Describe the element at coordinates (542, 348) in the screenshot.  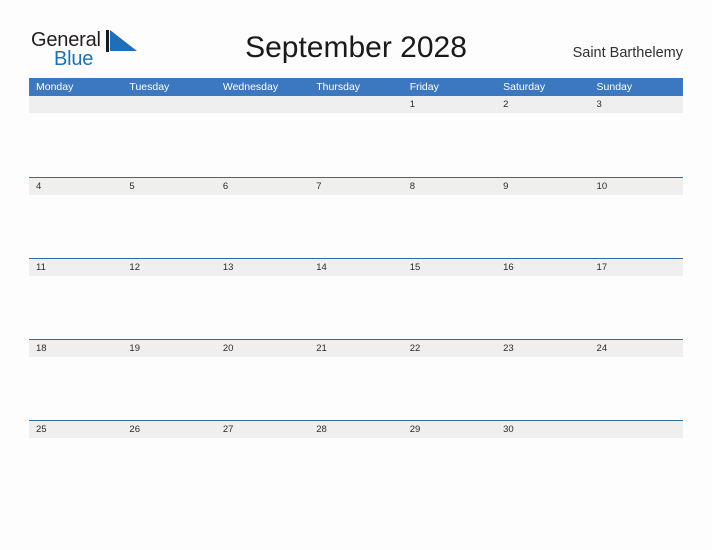
I see `day-cell: 23` at that location.